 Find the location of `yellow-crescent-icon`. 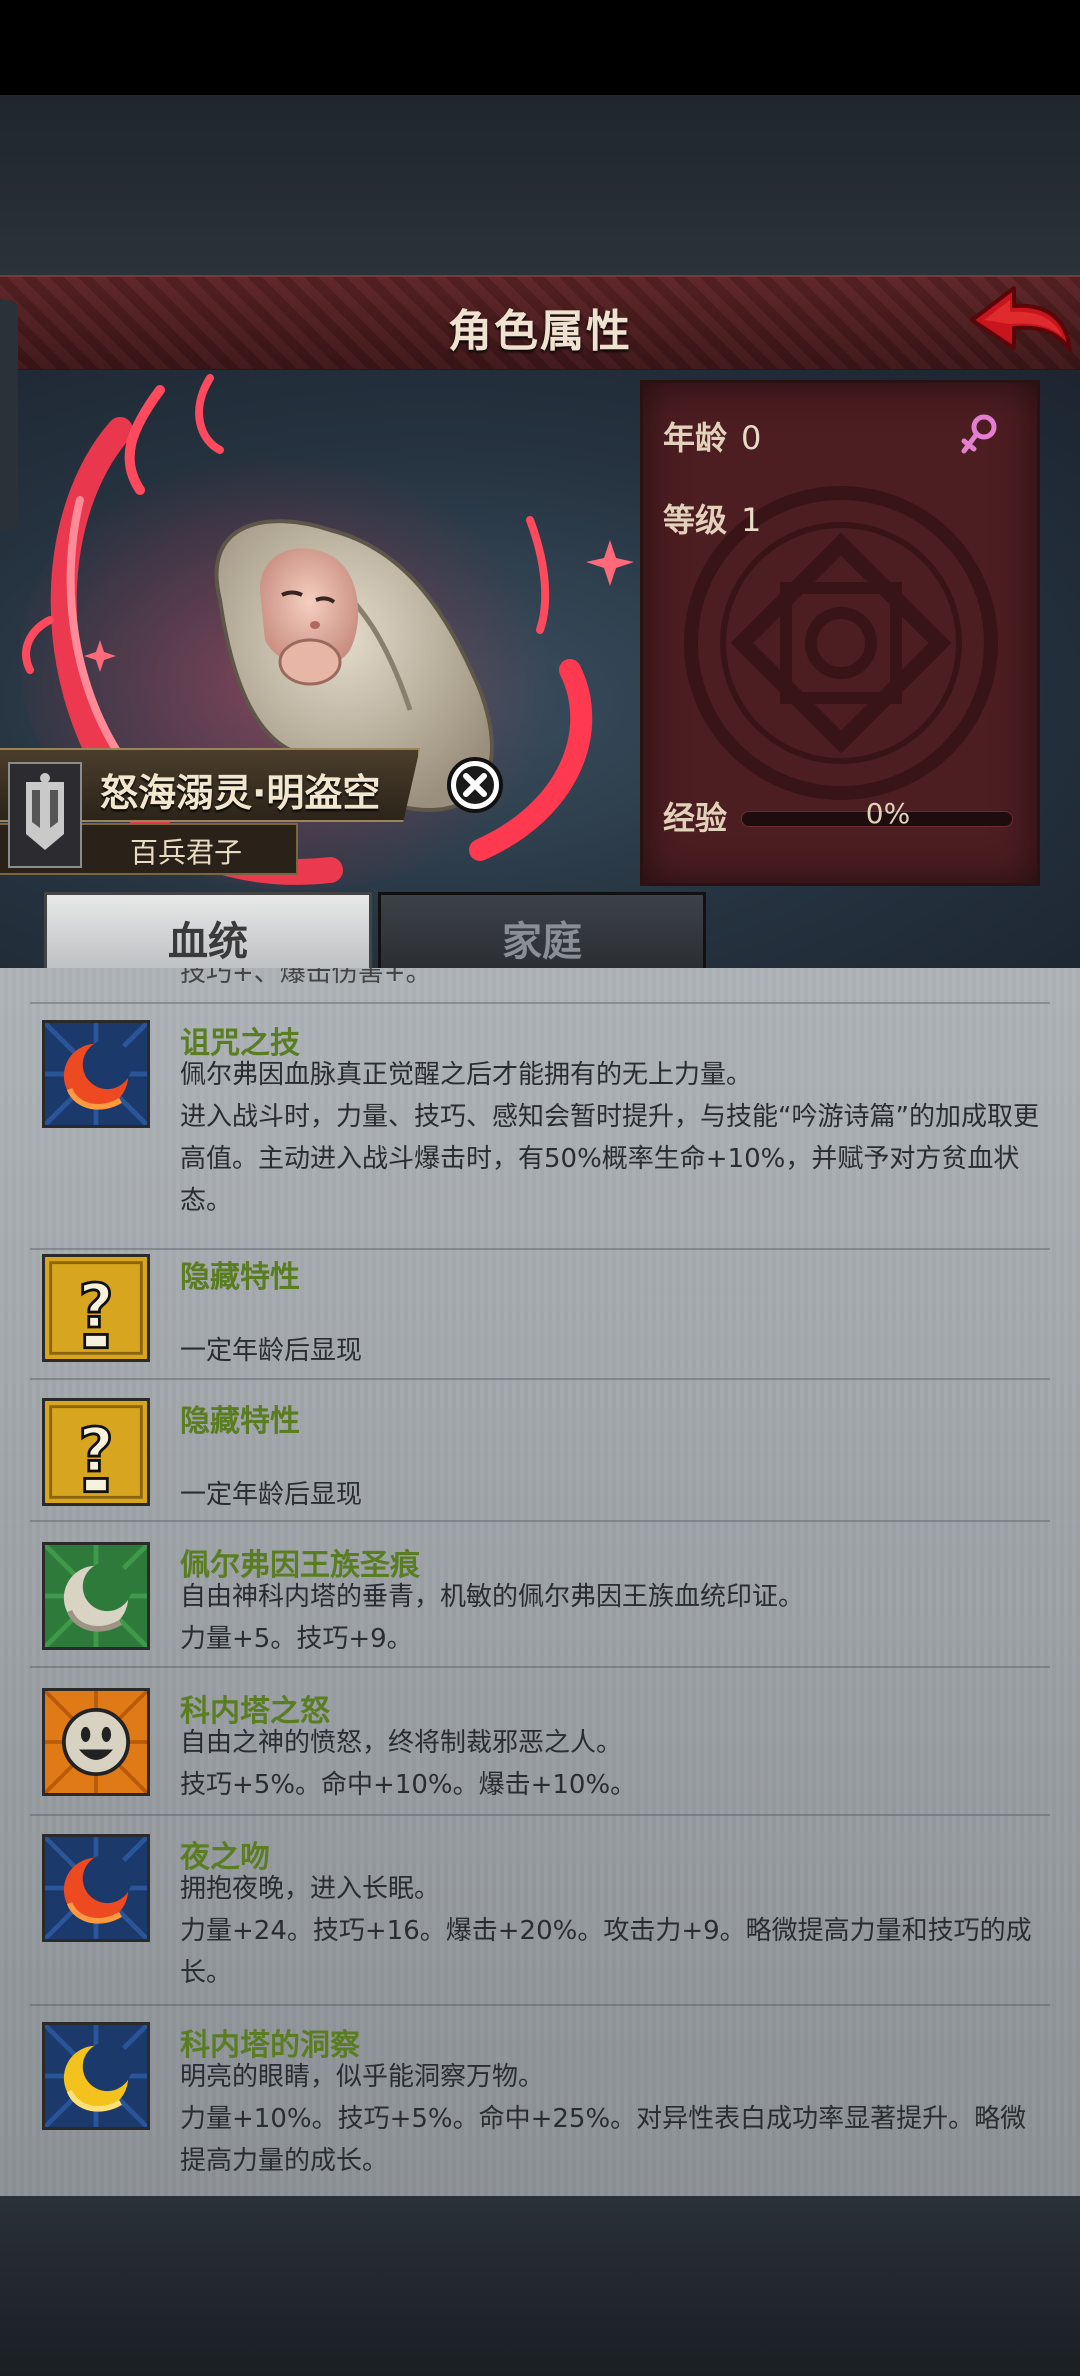

yellow-crescent-icon is located at coordinates (96, 2076).